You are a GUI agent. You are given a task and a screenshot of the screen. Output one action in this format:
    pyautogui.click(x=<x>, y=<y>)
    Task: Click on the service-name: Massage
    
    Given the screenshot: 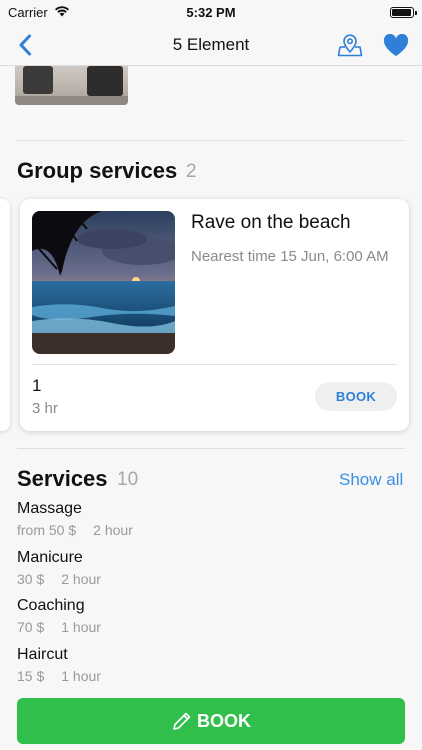 What is the action you would take?
    pyautogui.click(x=49, y=508)
    